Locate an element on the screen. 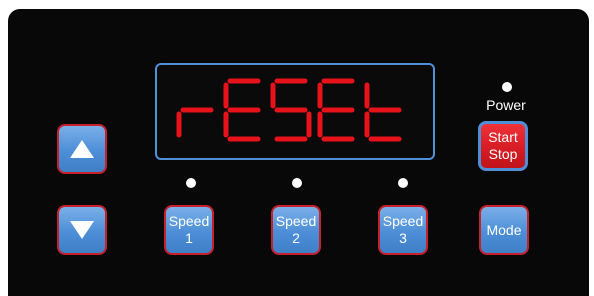  speed-2-button: Speed 2 is located at coordinates (296, 230).